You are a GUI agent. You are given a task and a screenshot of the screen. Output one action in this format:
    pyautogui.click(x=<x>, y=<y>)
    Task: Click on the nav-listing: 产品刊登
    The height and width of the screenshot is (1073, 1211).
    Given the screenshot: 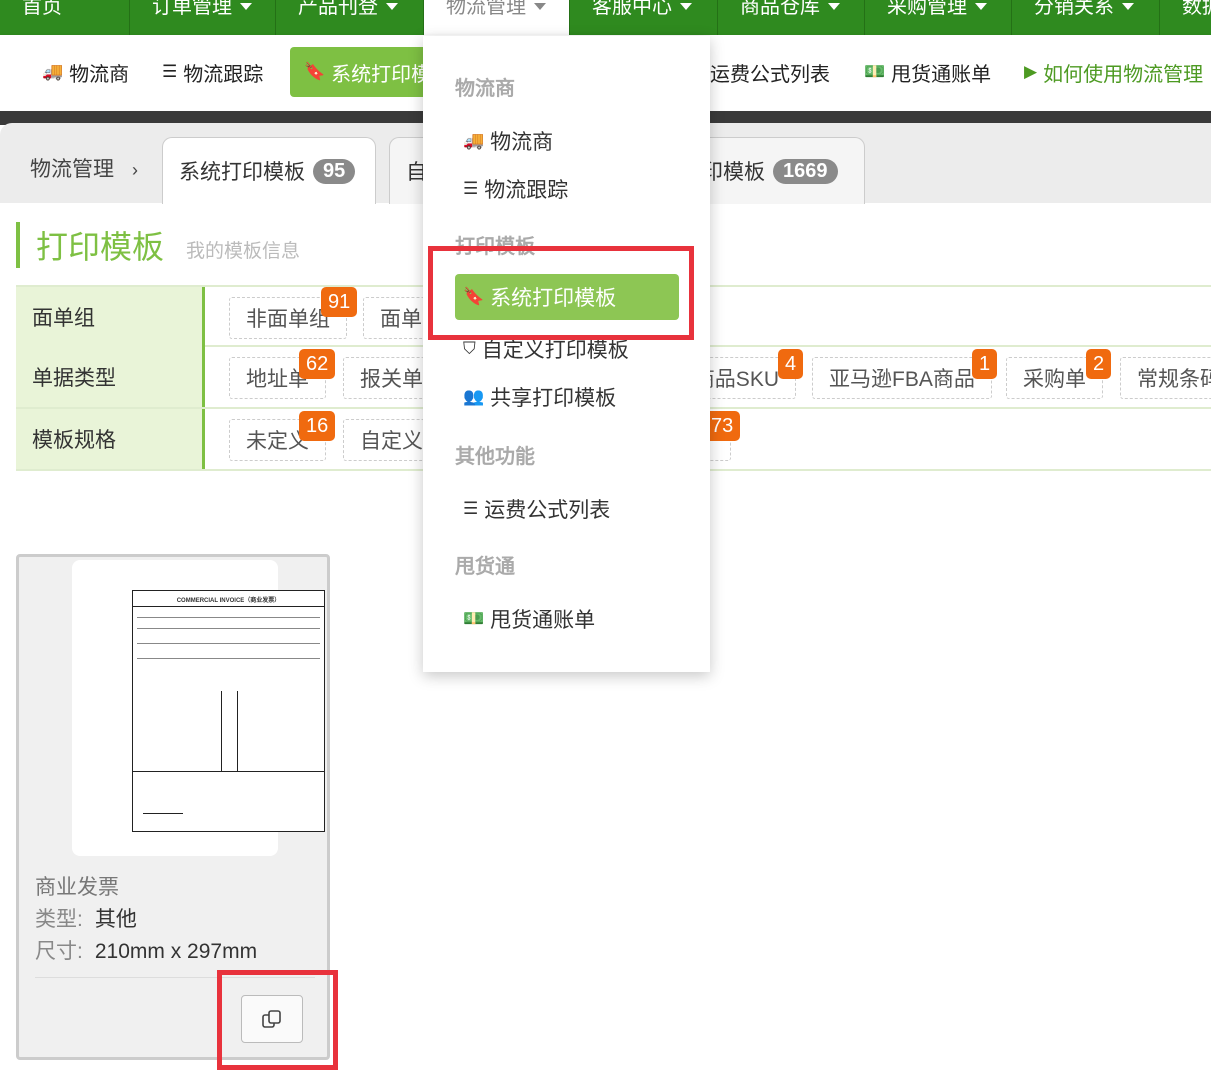 What is the action you would take?
    pyautogui.click(x=350, y=17)
    